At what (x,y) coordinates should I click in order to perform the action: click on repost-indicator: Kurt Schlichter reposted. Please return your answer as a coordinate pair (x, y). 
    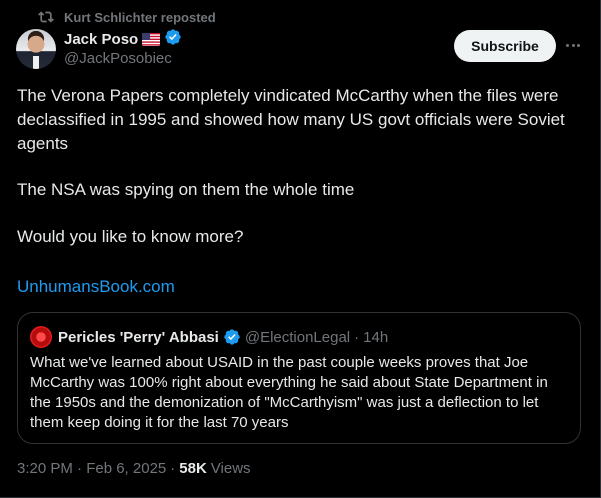
    Looking at the image, I should click on (127, 17).